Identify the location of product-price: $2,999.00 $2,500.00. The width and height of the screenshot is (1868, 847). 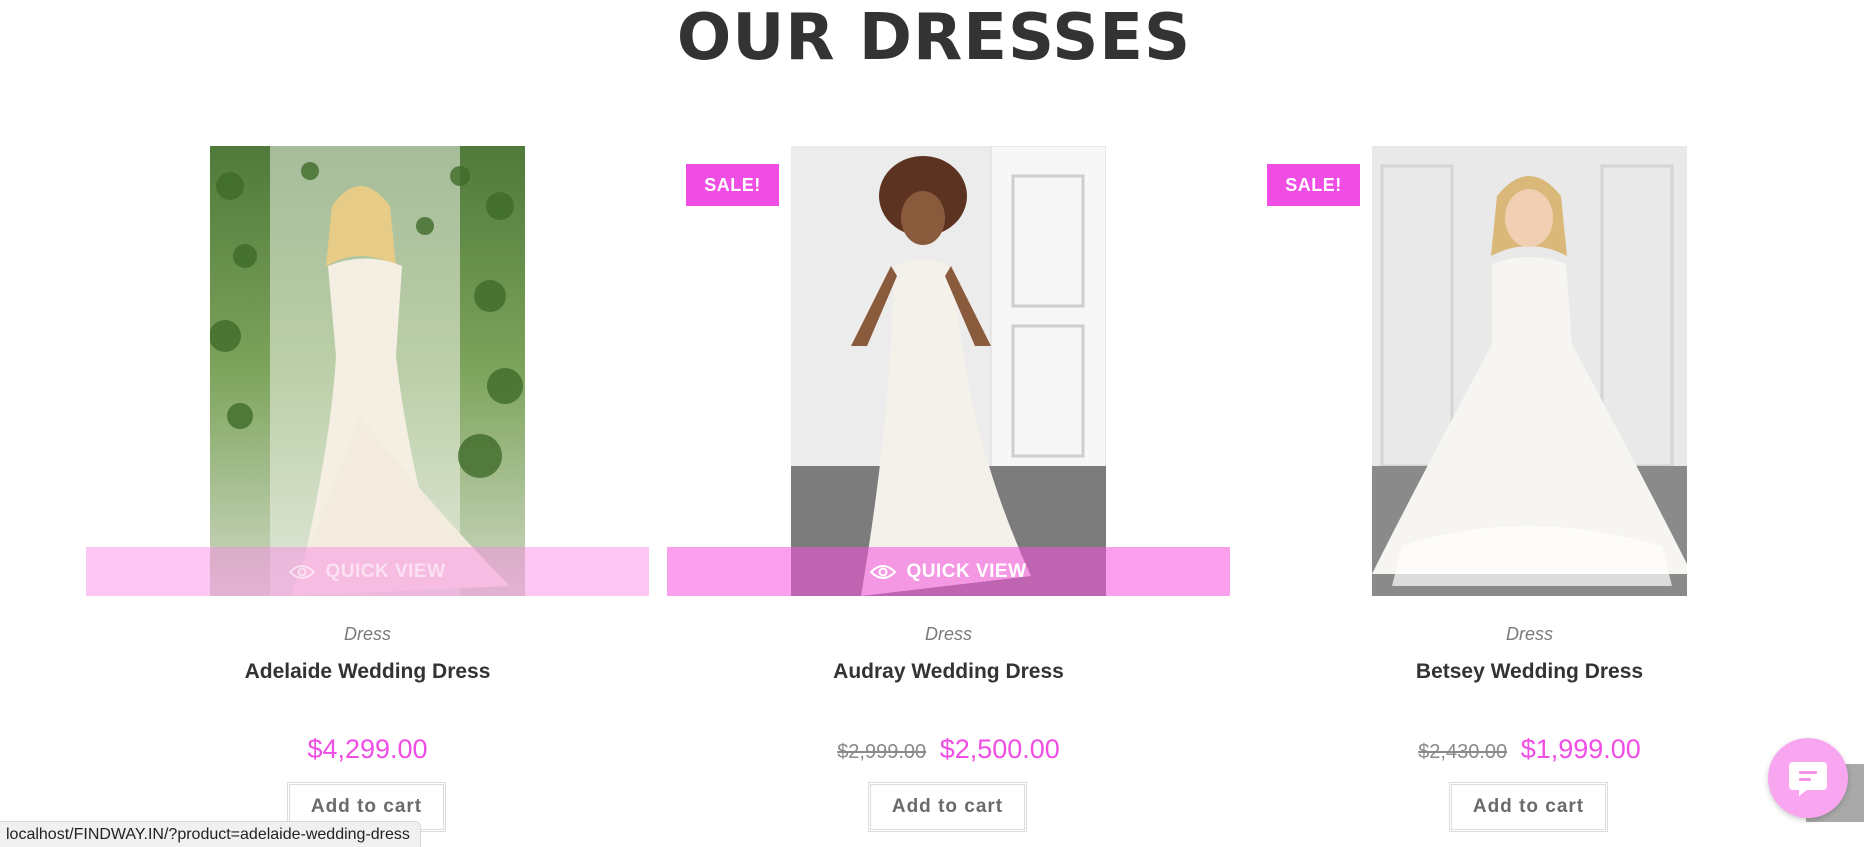
(948, 749).